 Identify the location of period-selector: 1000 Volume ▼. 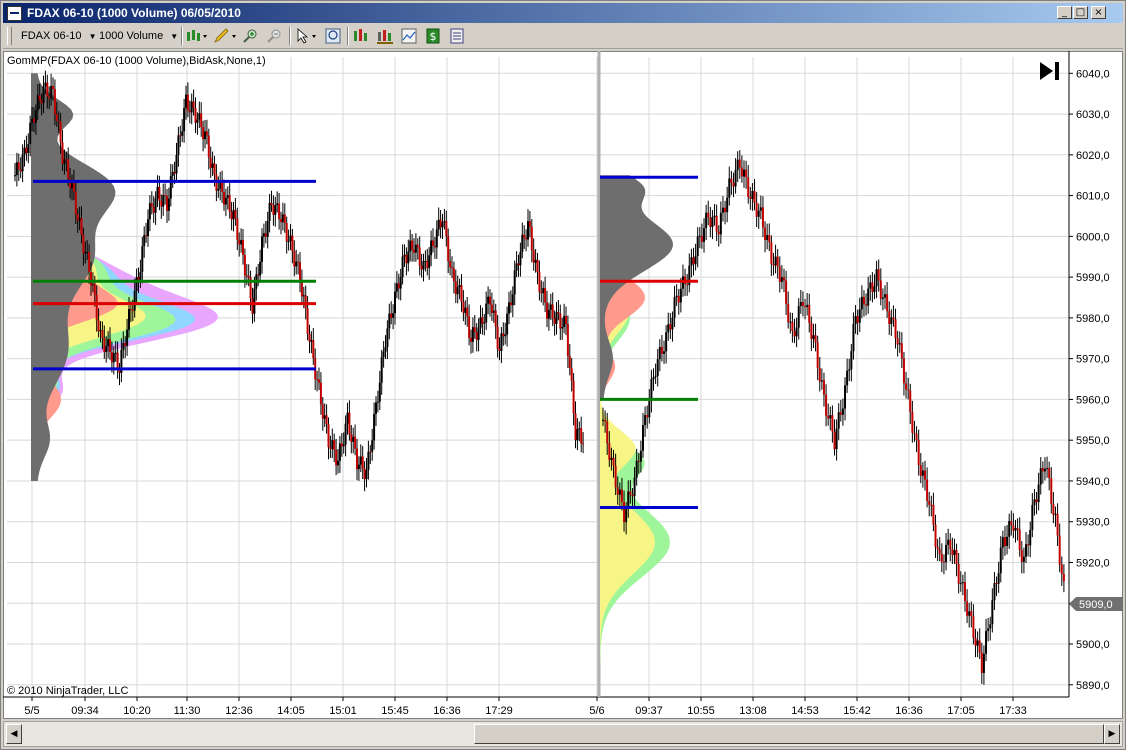
(138, 36).